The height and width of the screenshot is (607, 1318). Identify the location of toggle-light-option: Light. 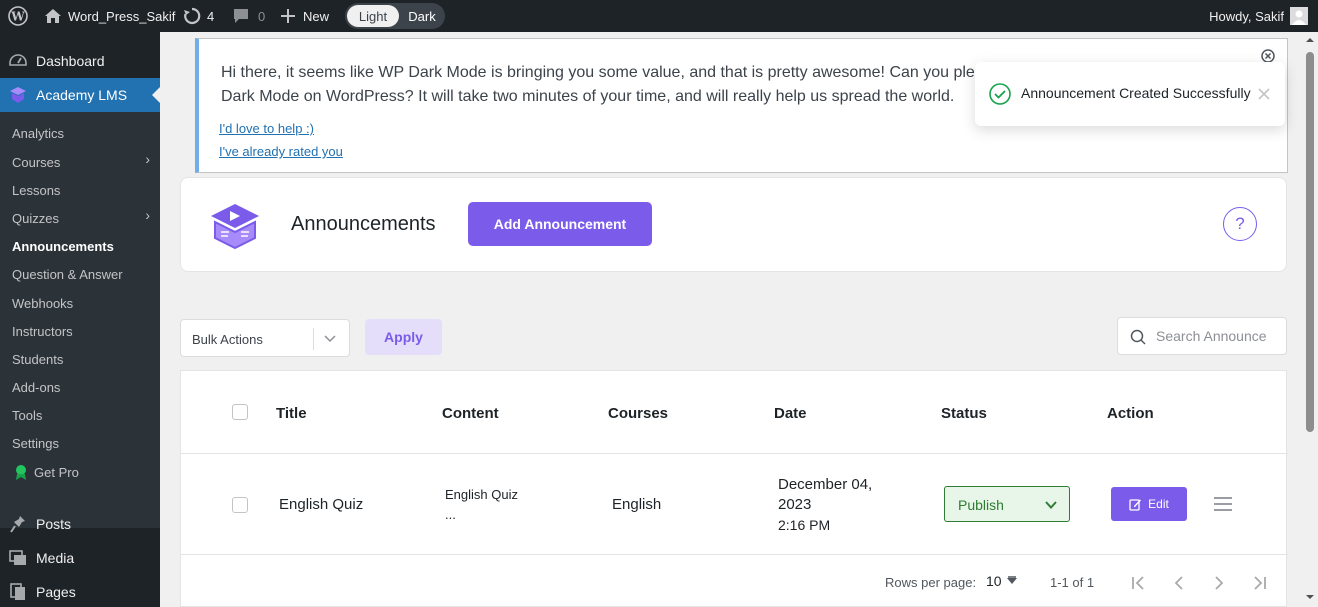
(373, 16).